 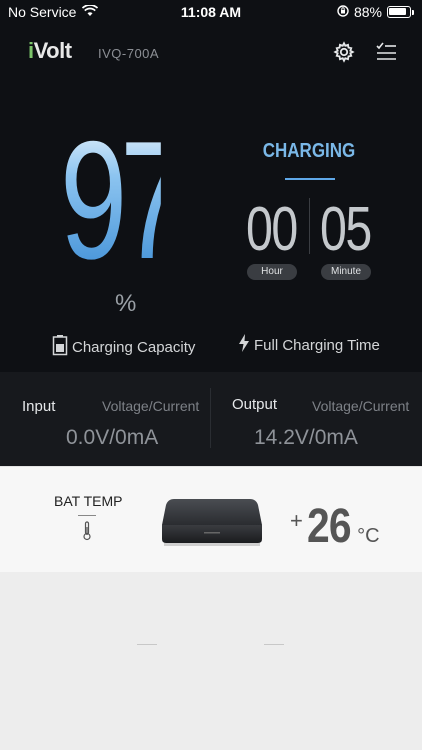 What do you see at coordinates (151, 406) in the screenshot?
I see `input-subtitle: Voltage/Current` at bounding box center [151, 406].